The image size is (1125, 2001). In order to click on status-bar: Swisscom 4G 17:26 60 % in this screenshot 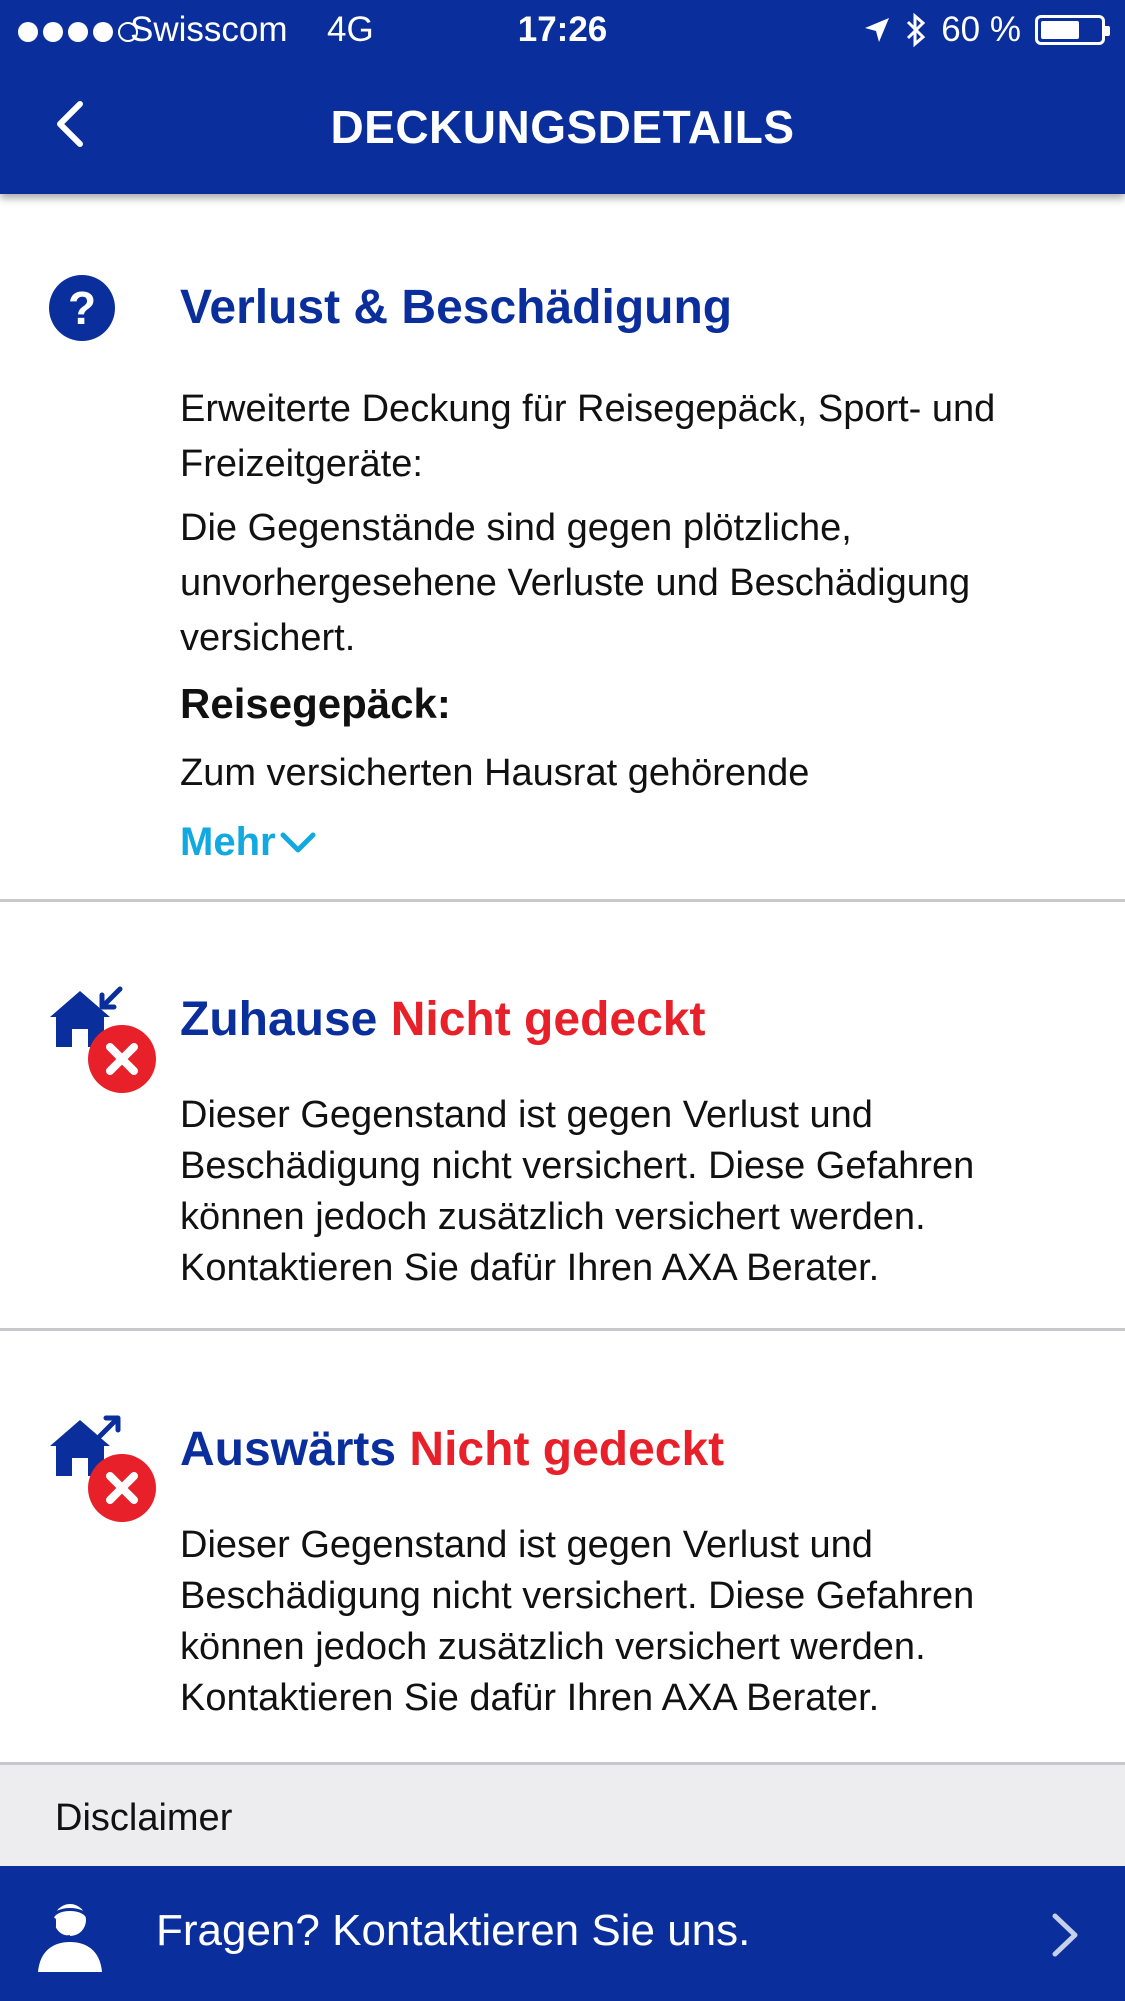, I will do `click(562, 32)`.